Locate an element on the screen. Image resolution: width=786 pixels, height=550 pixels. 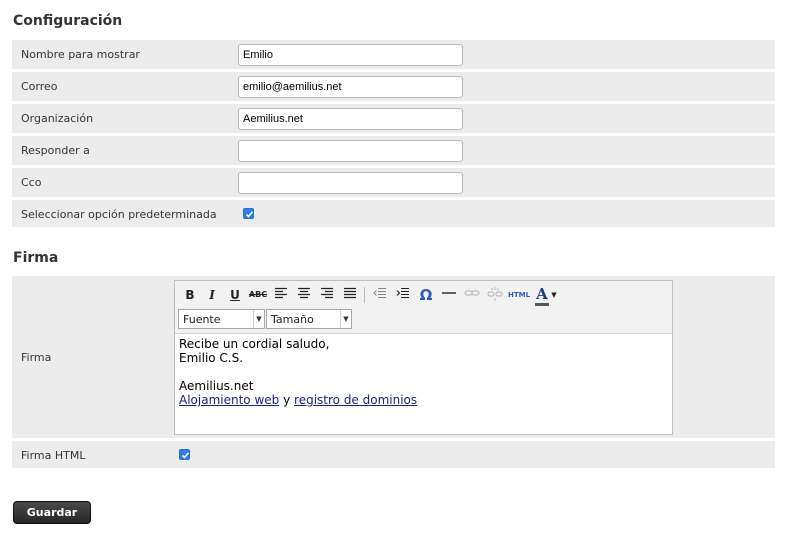
unlink-icon is located at coordinates (495, 295).